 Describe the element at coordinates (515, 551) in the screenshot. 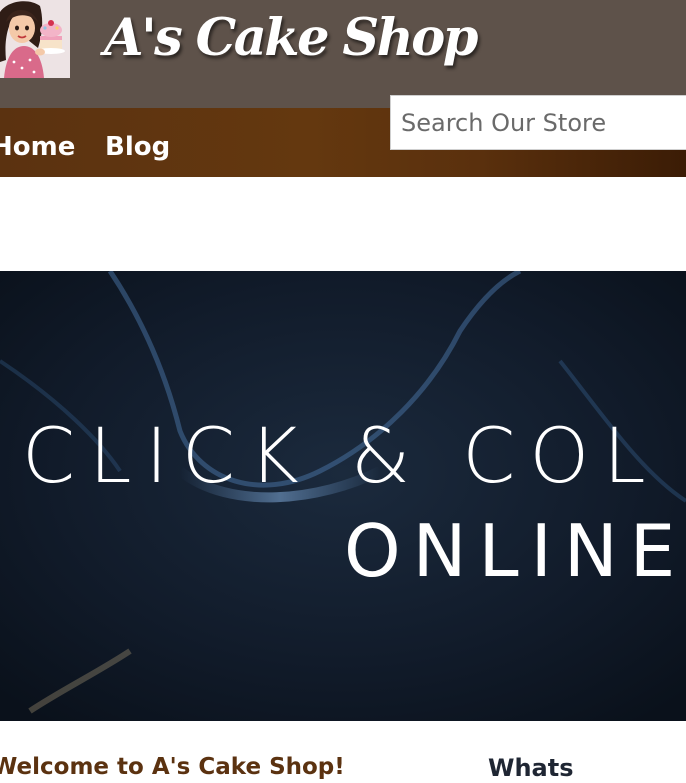

I see `banner-subheadline: ONLINE` at that location.